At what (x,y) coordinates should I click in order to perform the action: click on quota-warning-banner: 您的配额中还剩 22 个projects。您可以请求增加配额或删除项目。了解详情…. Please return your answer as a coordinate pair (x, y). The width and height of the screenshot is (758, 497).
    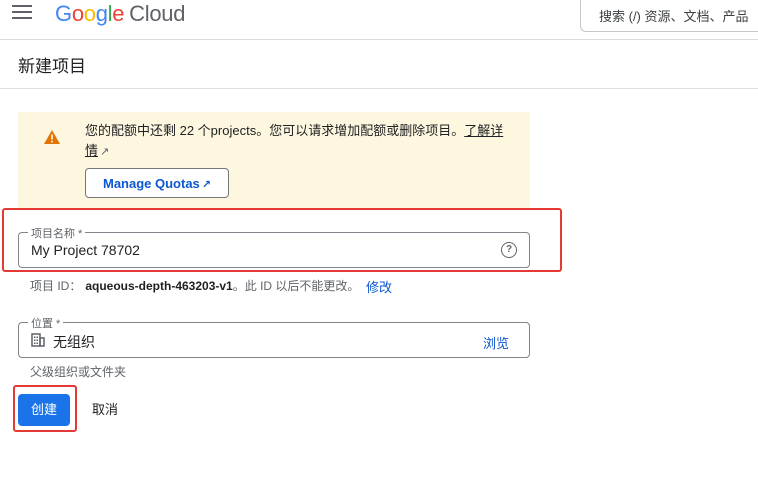
    Looking at the image, I should click on (274, 160).